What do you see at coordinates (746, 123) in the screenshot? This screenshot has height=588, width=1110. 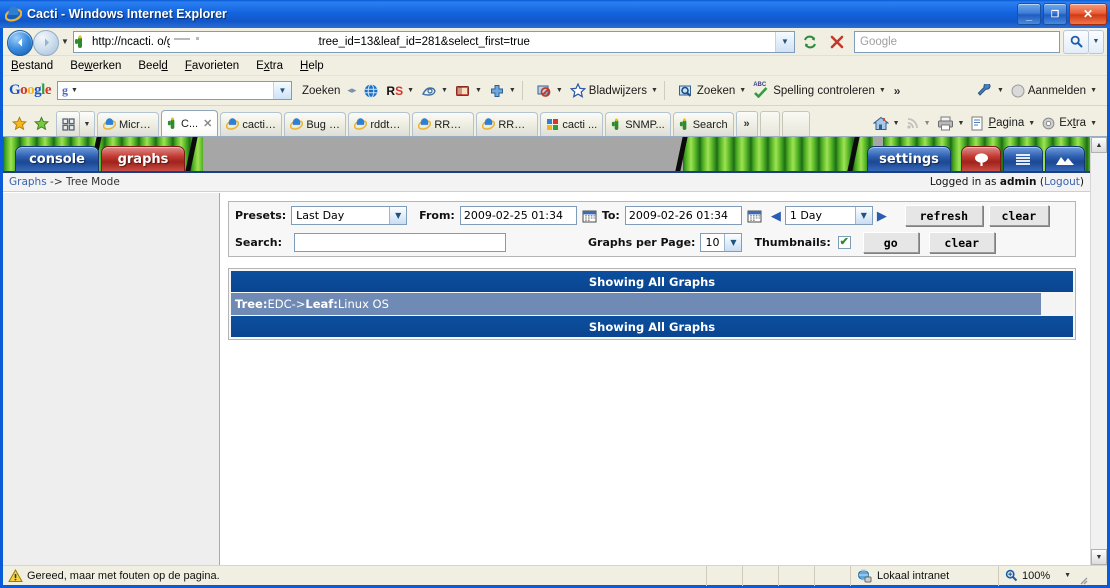 I see `tab-overflow-button: »` at bounding box center [746, 123].